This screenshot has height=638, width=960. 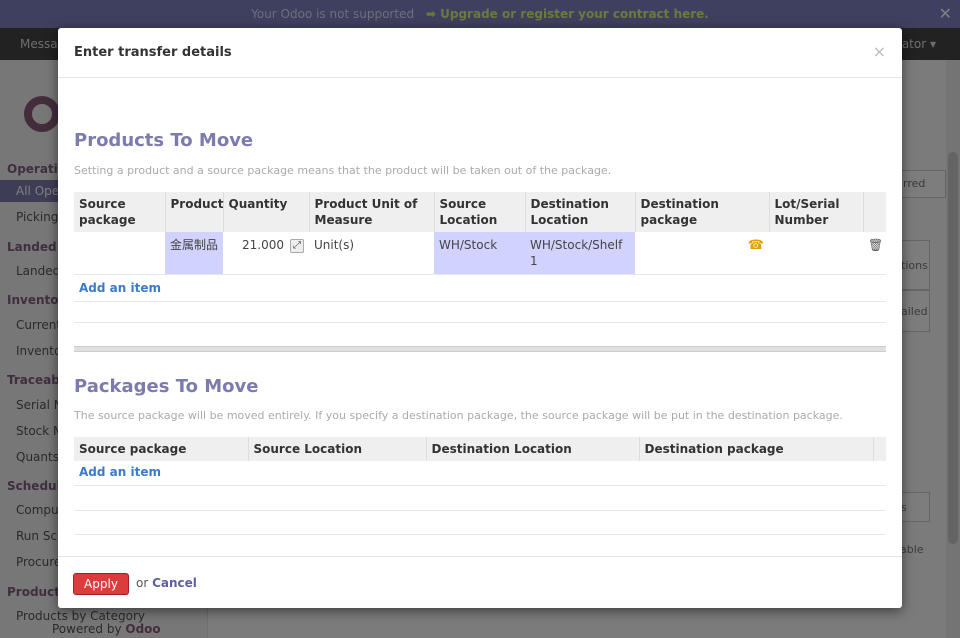 I want to click on dialog-title: Enter transfer details, so click(x=153, y=52).